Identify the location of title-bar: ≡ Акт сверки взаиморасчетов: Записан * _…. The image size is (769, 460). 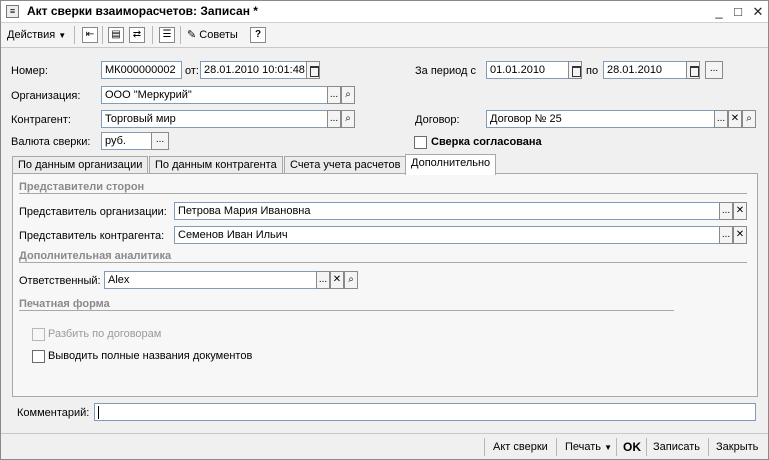
(384, 12).